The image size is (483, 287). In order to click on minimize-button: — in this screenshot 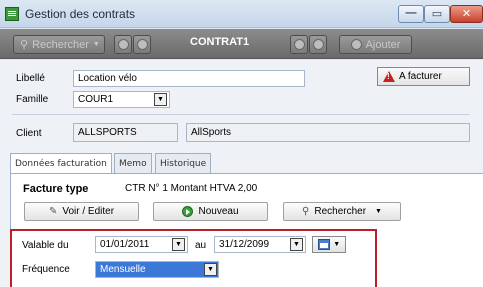, I will do `click(411, 14)`.